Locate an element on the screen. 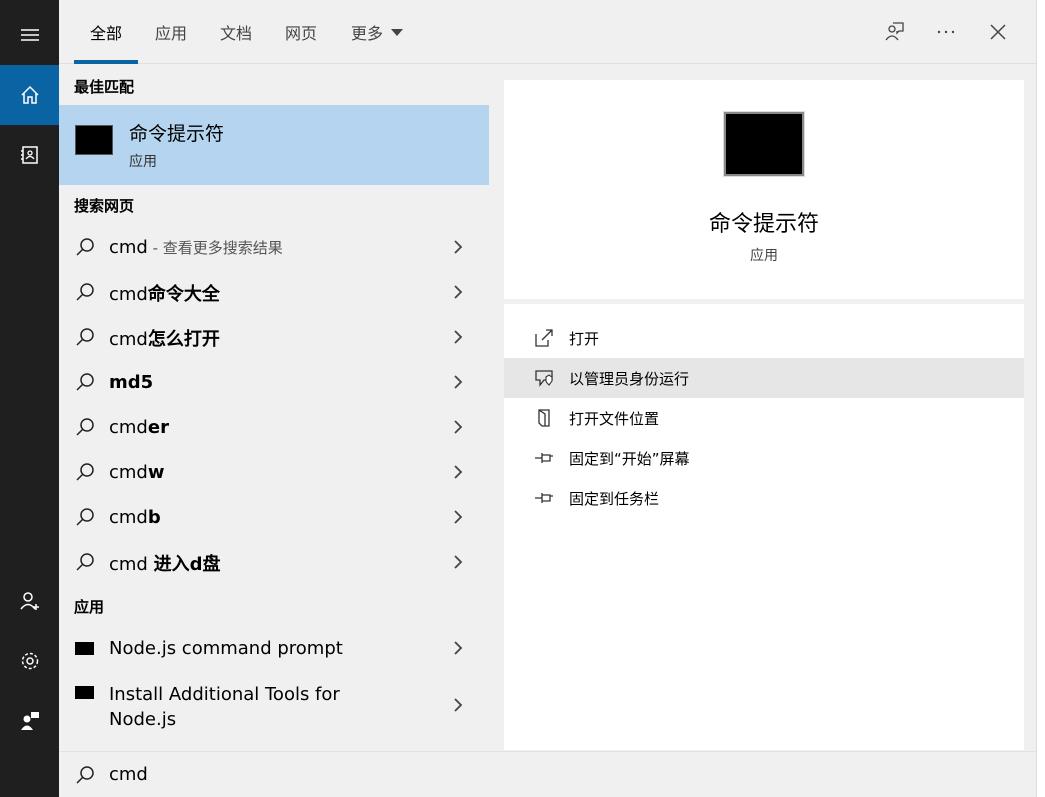  web-result-item: cmdb is located at coordinates (274, 517).